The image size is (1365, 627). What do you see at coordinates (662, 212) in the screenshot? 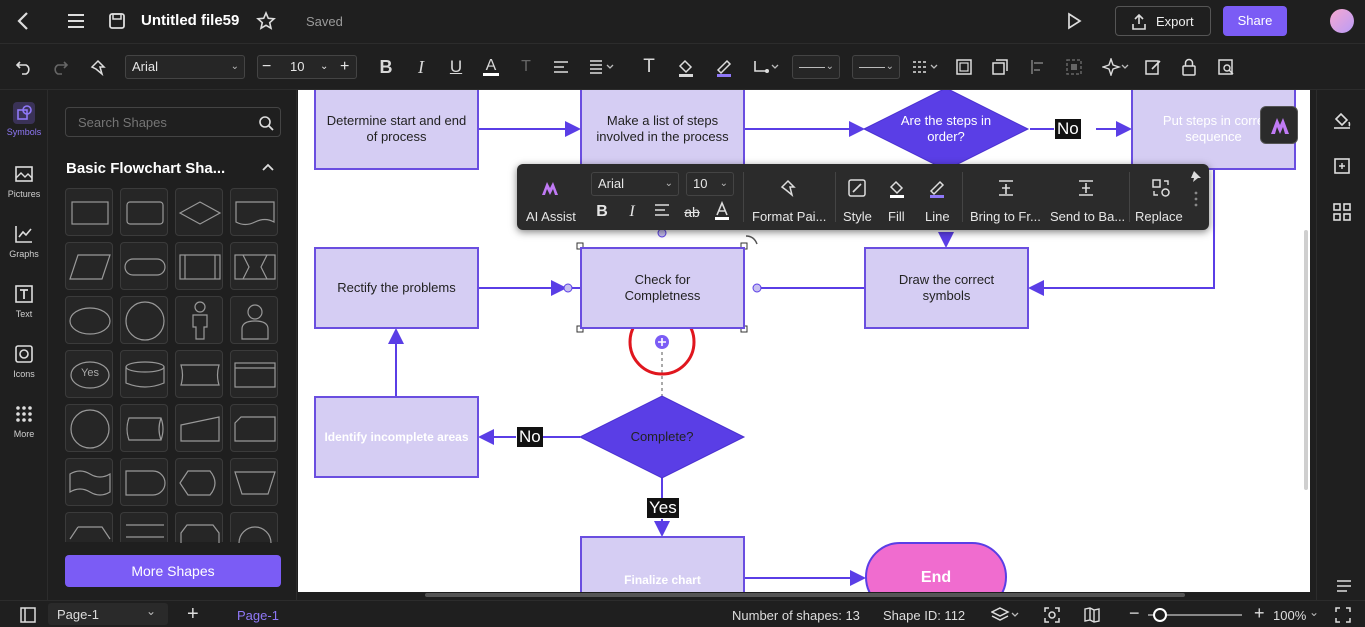
I see `float-align-icon` at bounding box center [662, 212].